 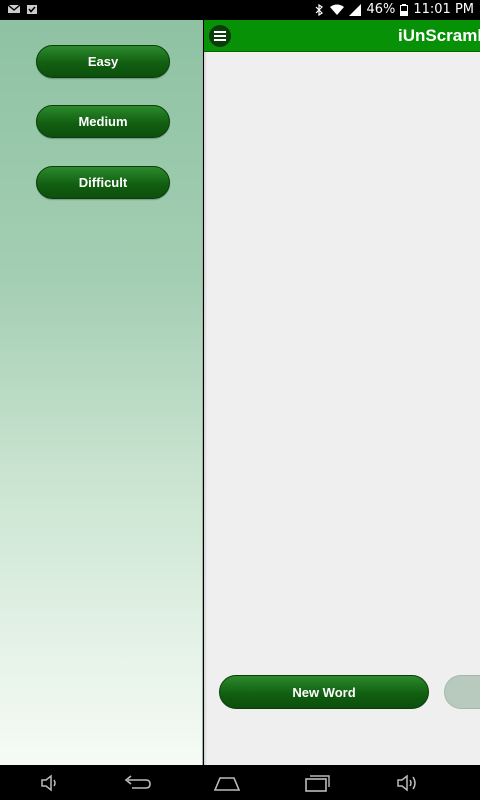 What do you see at coordinates (381, 9) in the screenshot?
I see `battery-percent: 46%` at bounding box center [381, 9].